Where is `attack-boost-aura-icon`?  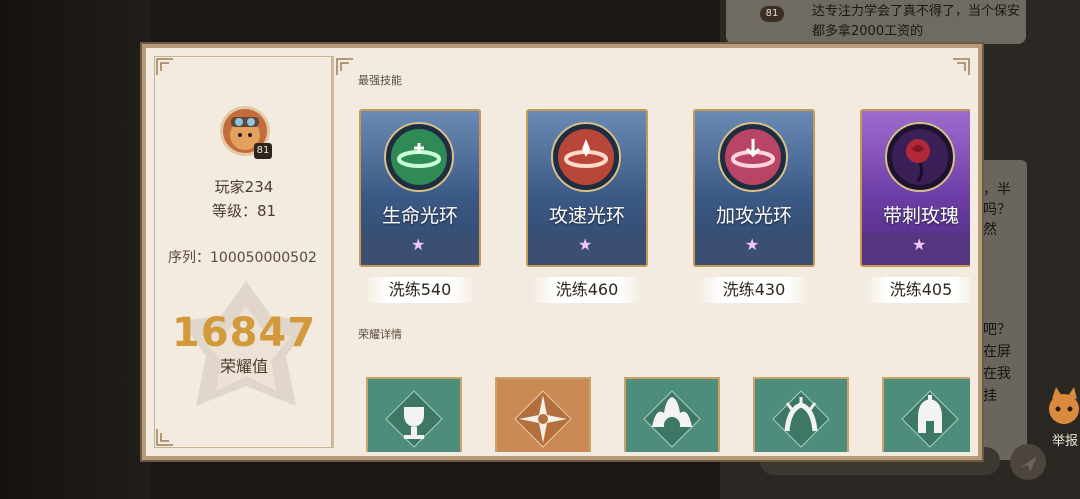
attack-boost-aura-icon is located at coordinates (753, 157).